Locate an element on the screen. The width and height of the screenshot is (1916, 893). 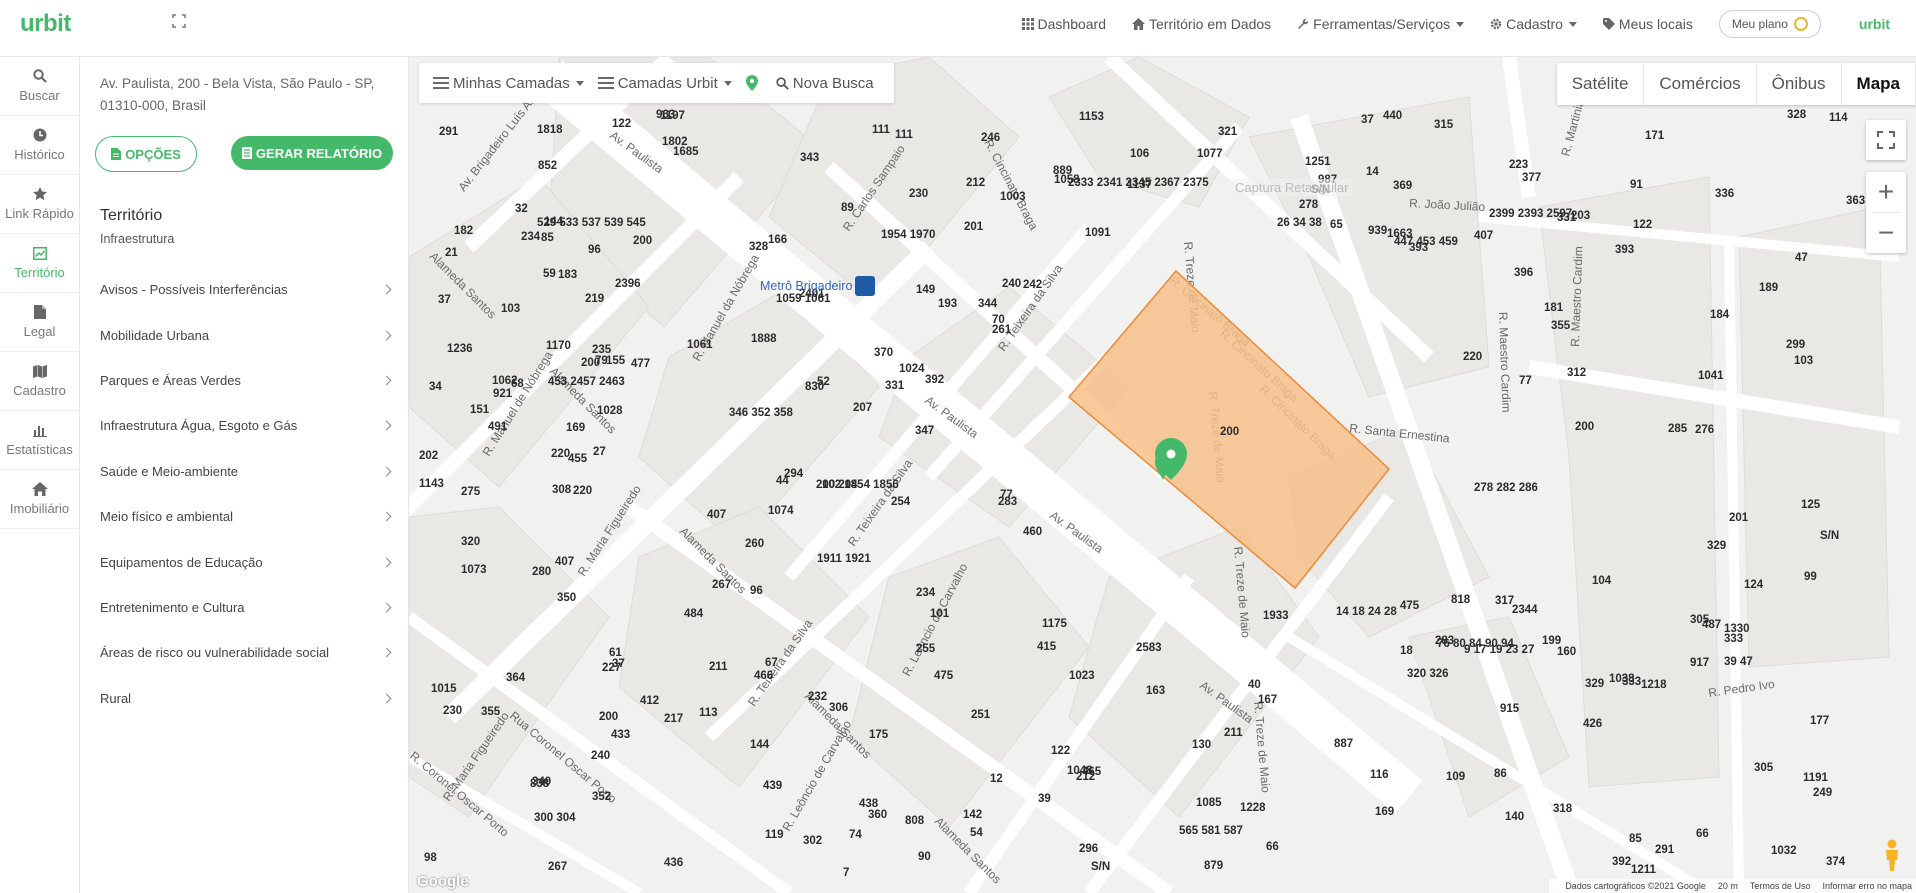
fullscreen-button is located at coordinates (1886, 140).